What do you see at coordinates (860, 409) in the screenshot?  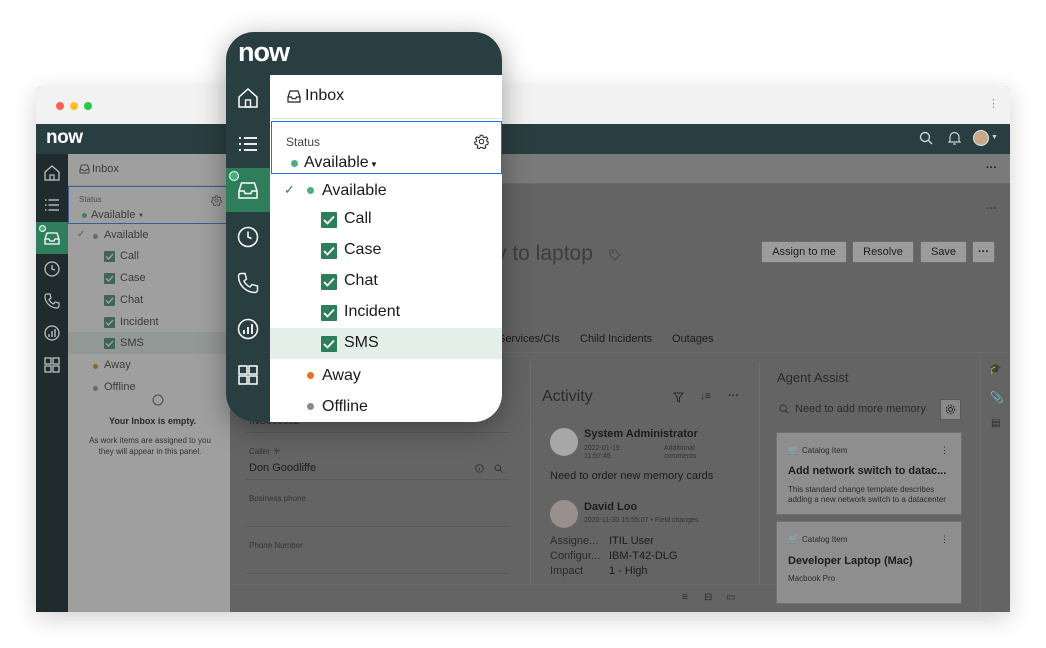 I see `agent-assist-search-input: Need to add more memory` at bounding box center [860, 409].